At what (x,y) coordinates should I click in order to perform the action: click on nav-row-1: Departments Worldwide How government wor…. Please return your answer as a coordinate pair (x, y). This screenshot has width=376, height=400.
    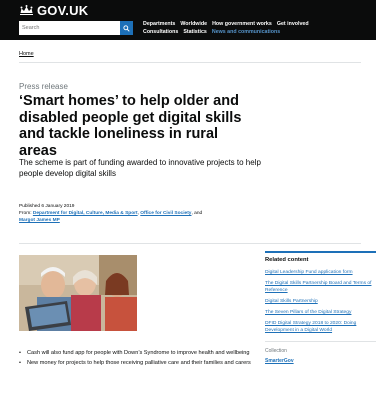
    Looking at the image, I should click on (258, 24).